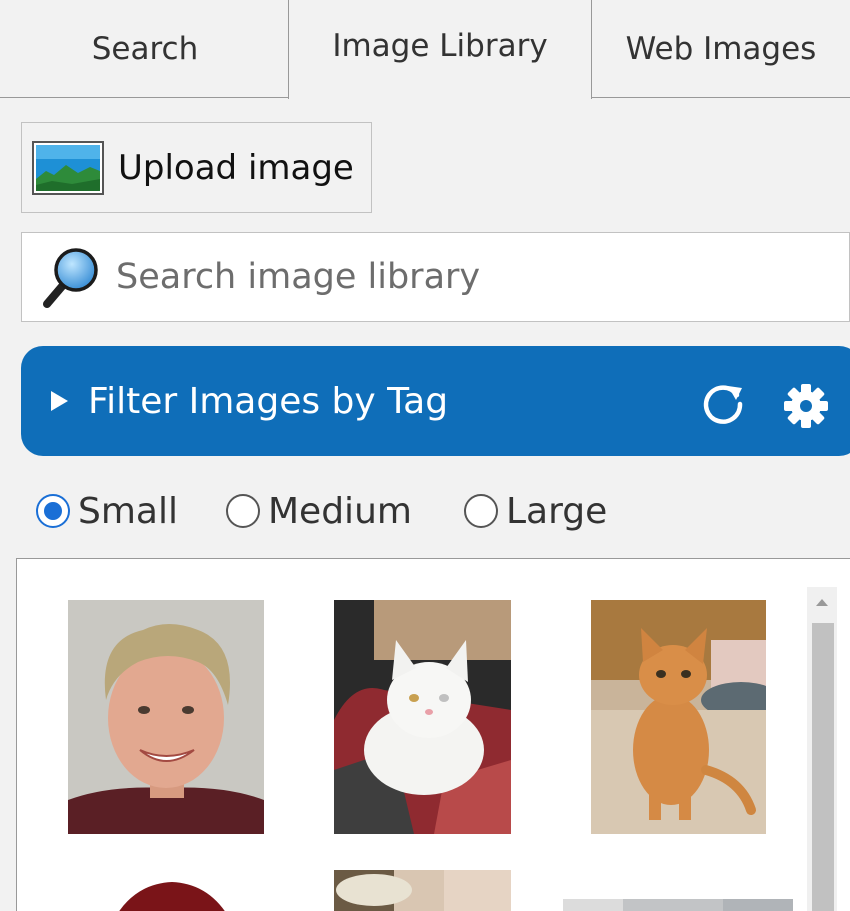 The height and width of the screenshot is (911, 850). I want to click on magnifier-icon, so click(70, 278).